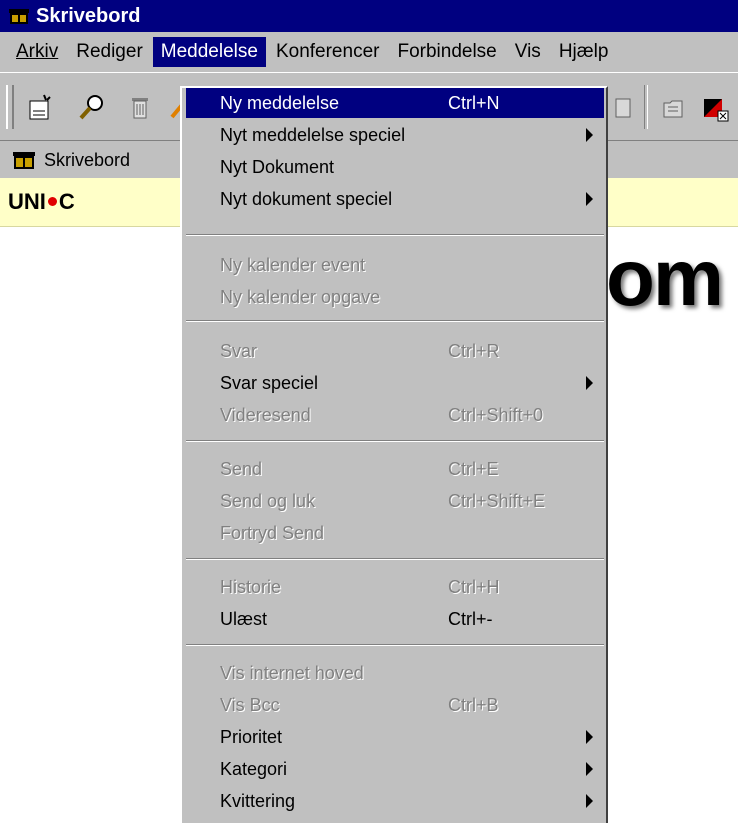 The image size is (738, 823). I want to click on menu-item-videresend: Videresend Ctrl+Shift+0, so click(382, 414).